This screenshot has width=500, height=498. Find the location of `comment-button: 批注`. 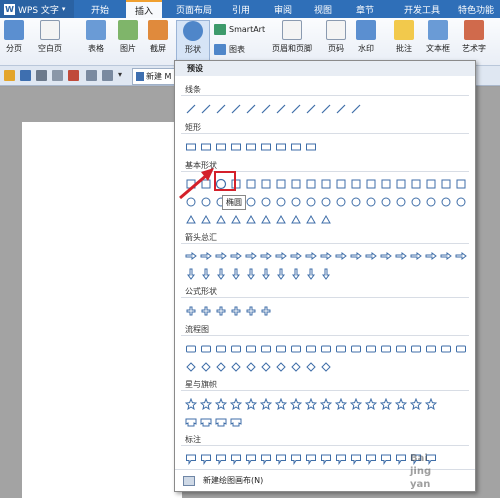

comment-button: 批注 is located at coordinates (404, 37).